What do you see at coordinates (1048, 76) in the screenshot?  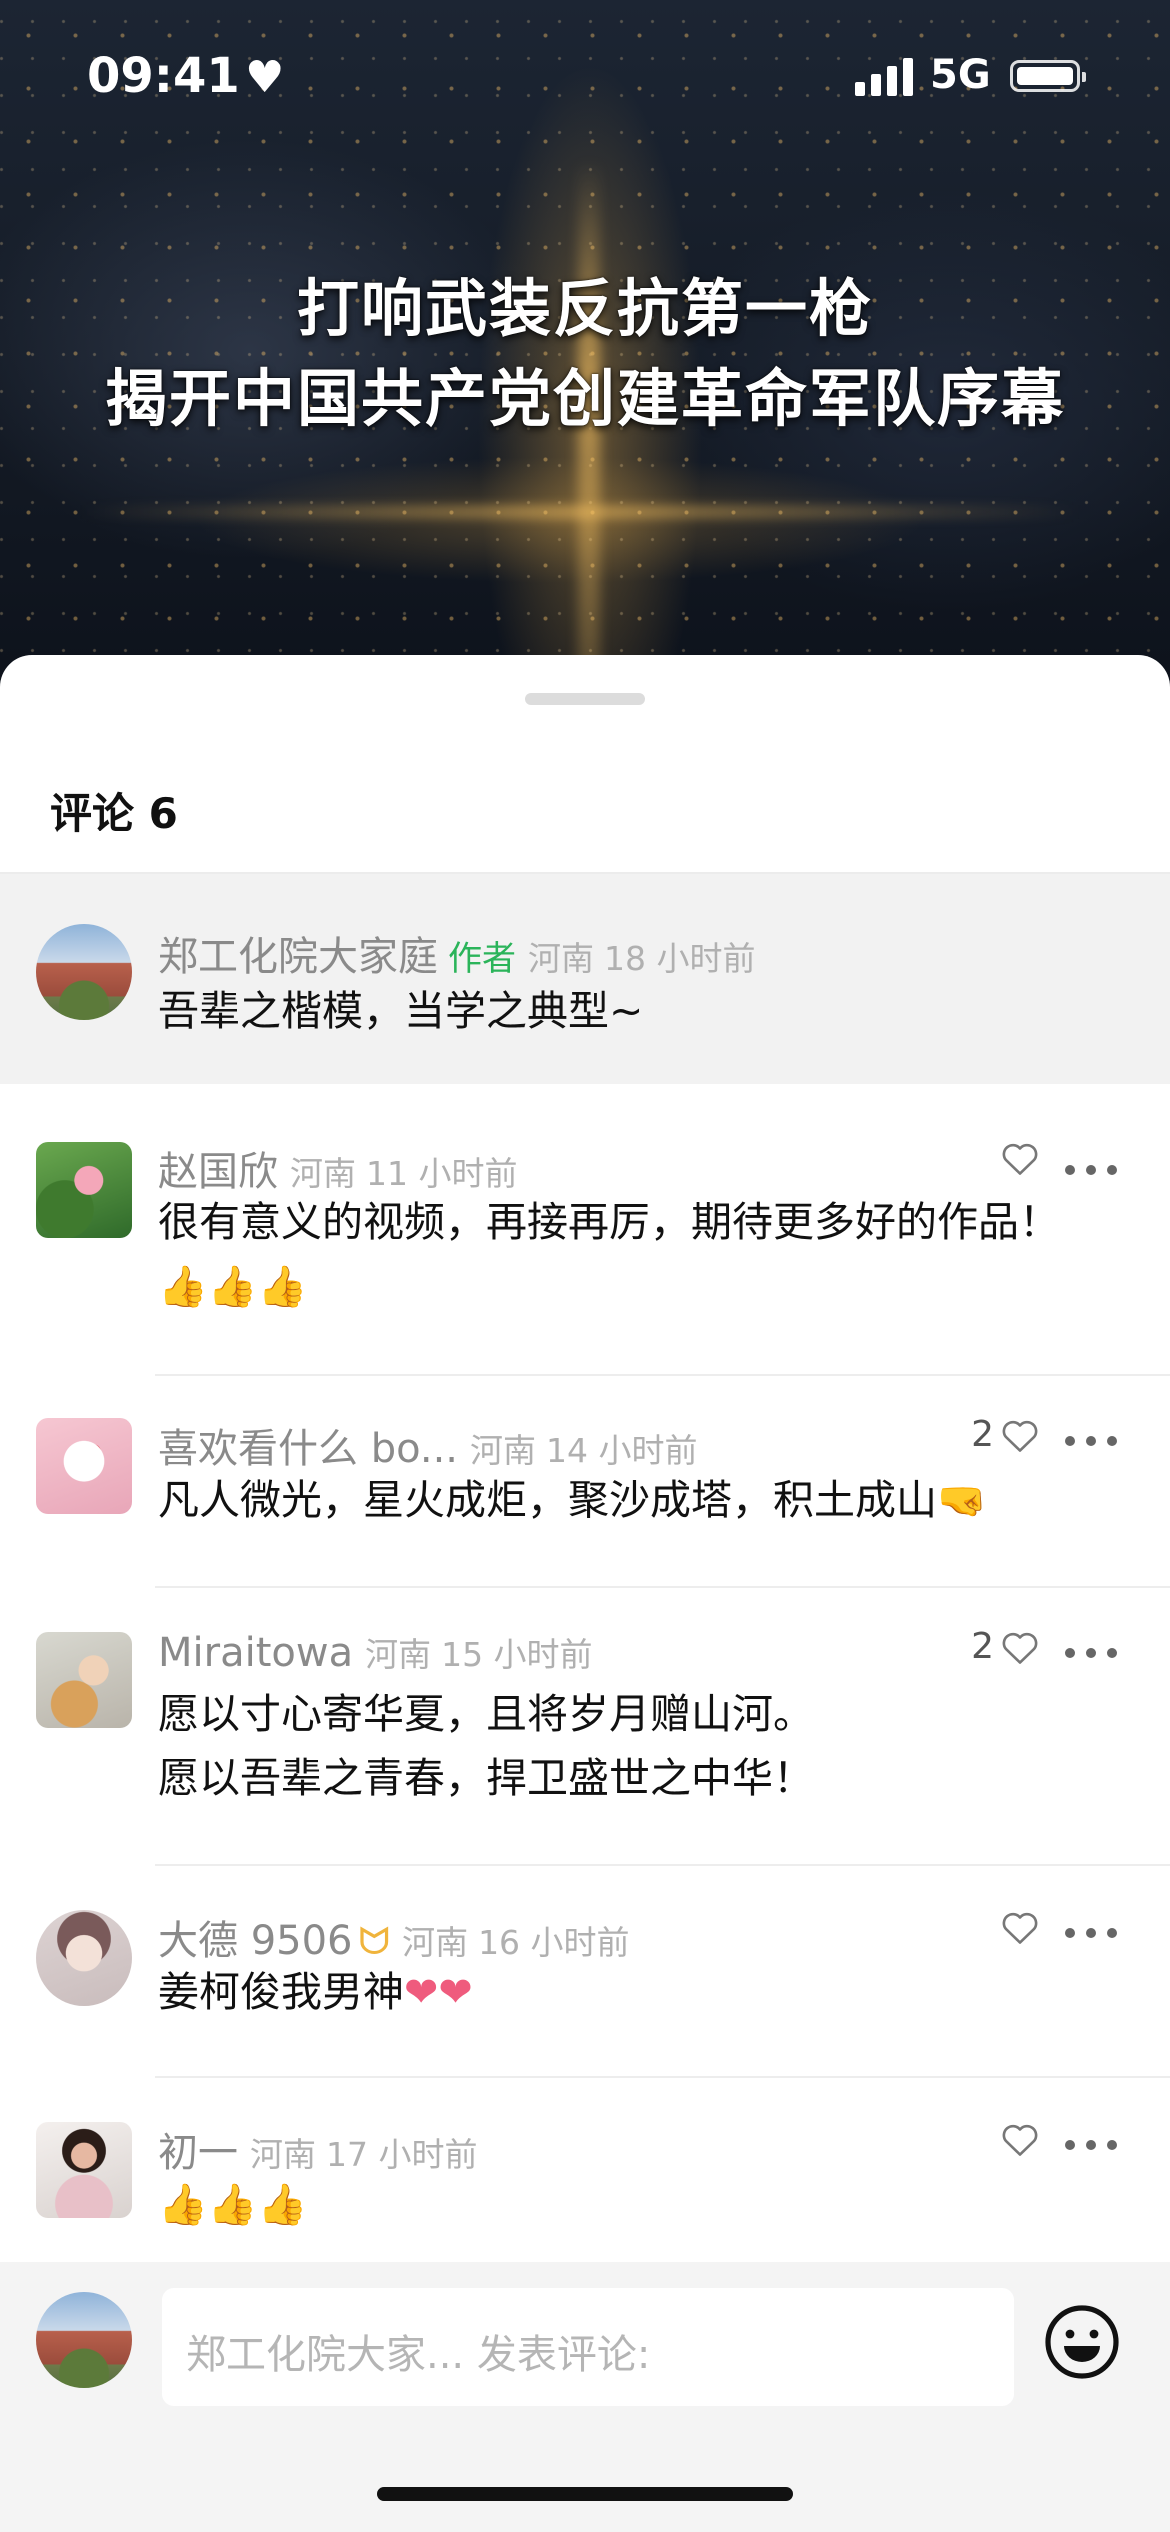 I see `battery-icon` at bounding box center [1048, 76].